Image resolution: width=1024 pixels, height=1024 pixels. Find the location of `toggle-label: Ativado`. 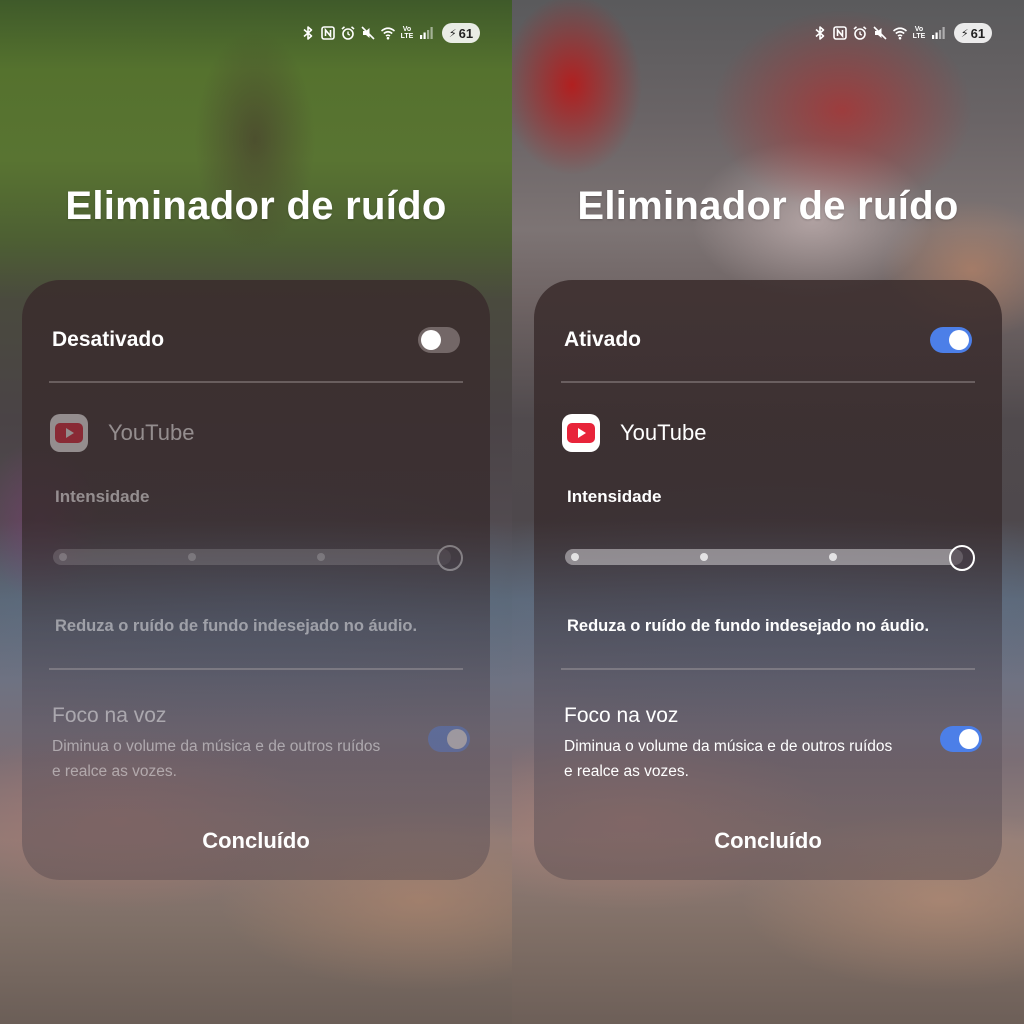

toggle-label: Ativado is located at coordinates (603, 339).